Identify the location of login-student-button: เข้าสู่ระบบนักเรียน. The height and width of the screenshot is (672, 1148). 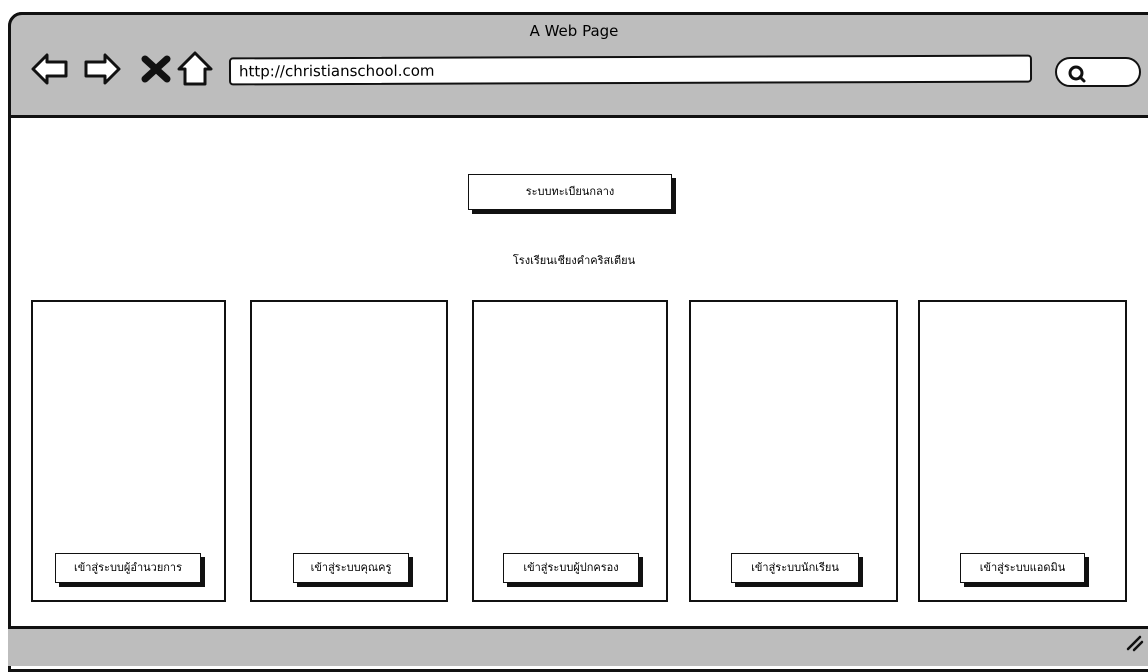
(795, 568).